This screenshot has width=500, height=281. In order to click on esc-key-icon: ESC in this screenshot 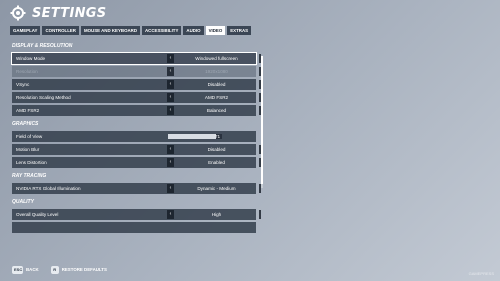, I will do `click(17, 269)`.